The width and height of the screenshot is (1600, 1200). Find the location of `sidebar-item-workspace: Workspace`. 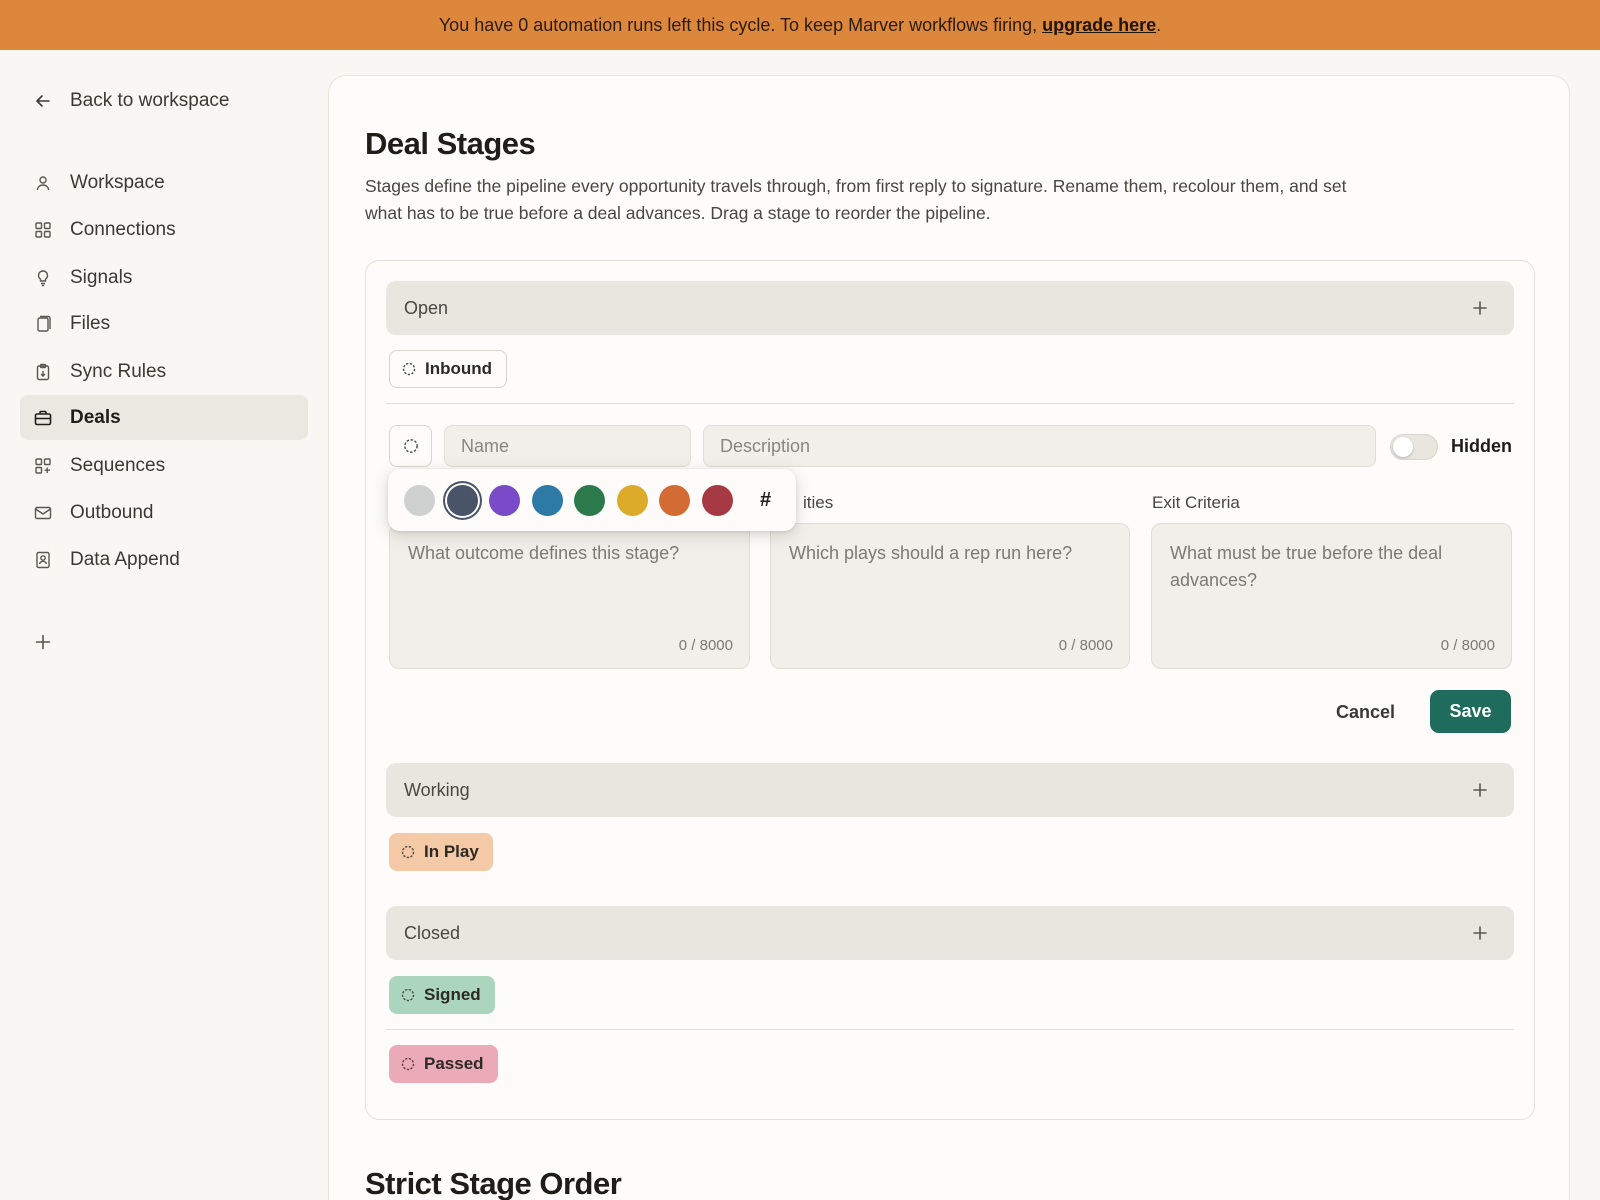

sidebar-item-workspace: Workspace is located at coordinates (164, 182).